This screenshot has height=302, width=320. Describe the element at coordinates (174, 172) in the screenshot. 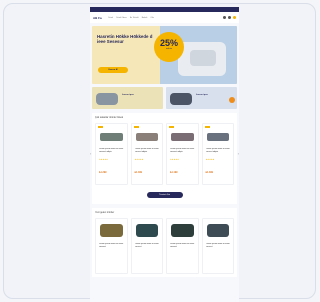

I see `product-price: ₺1.199` at that location.